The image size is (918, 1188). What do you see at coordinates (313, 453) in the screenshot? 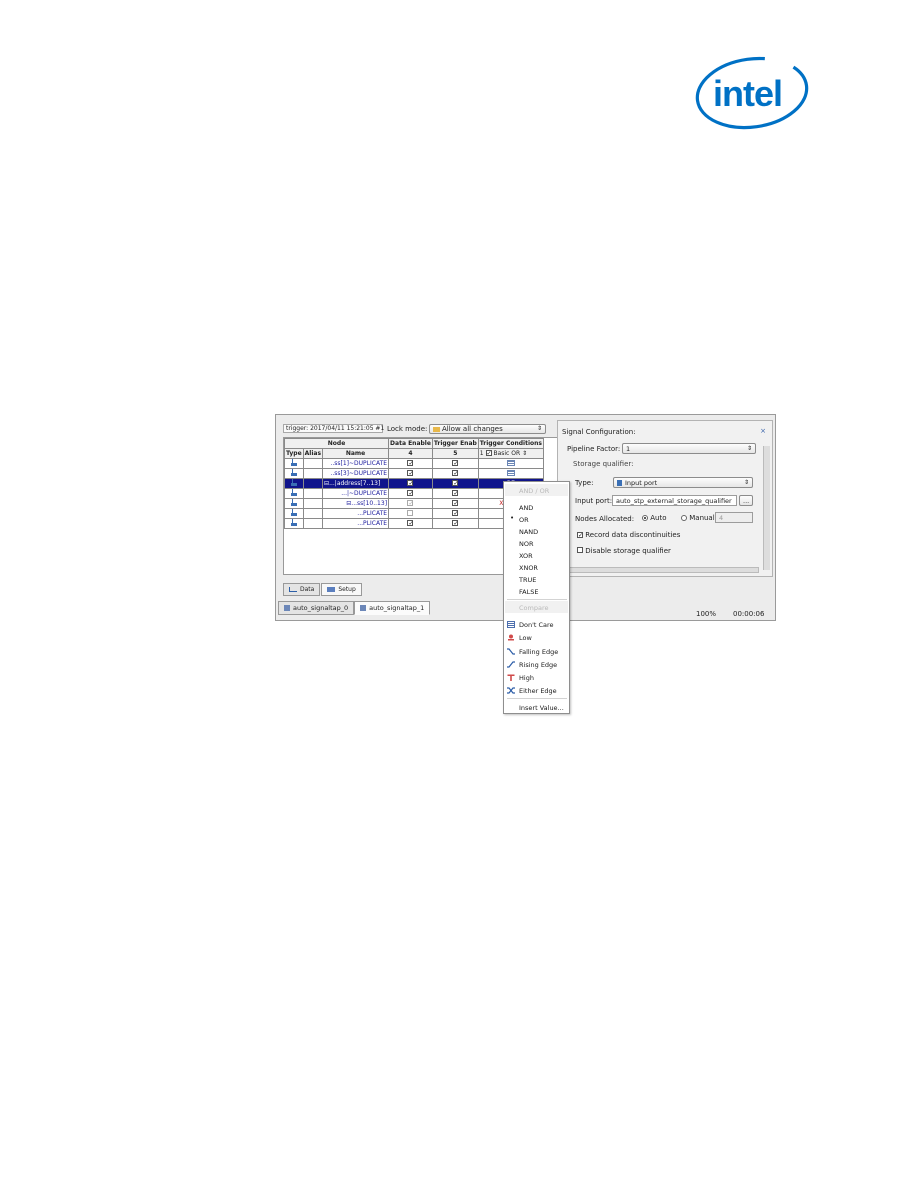
I see `col-alias: Alias` at bounding box center [313, 453].